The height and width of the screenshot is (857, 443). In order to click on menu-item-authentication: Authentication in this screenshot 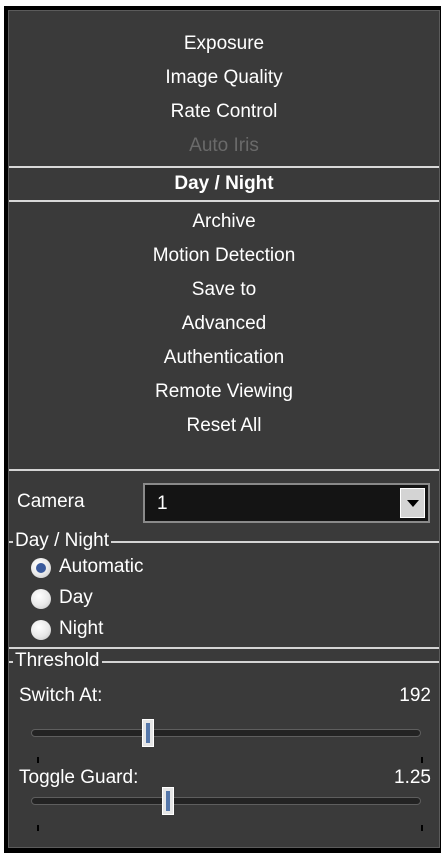, I will do `click(224, 358)`.